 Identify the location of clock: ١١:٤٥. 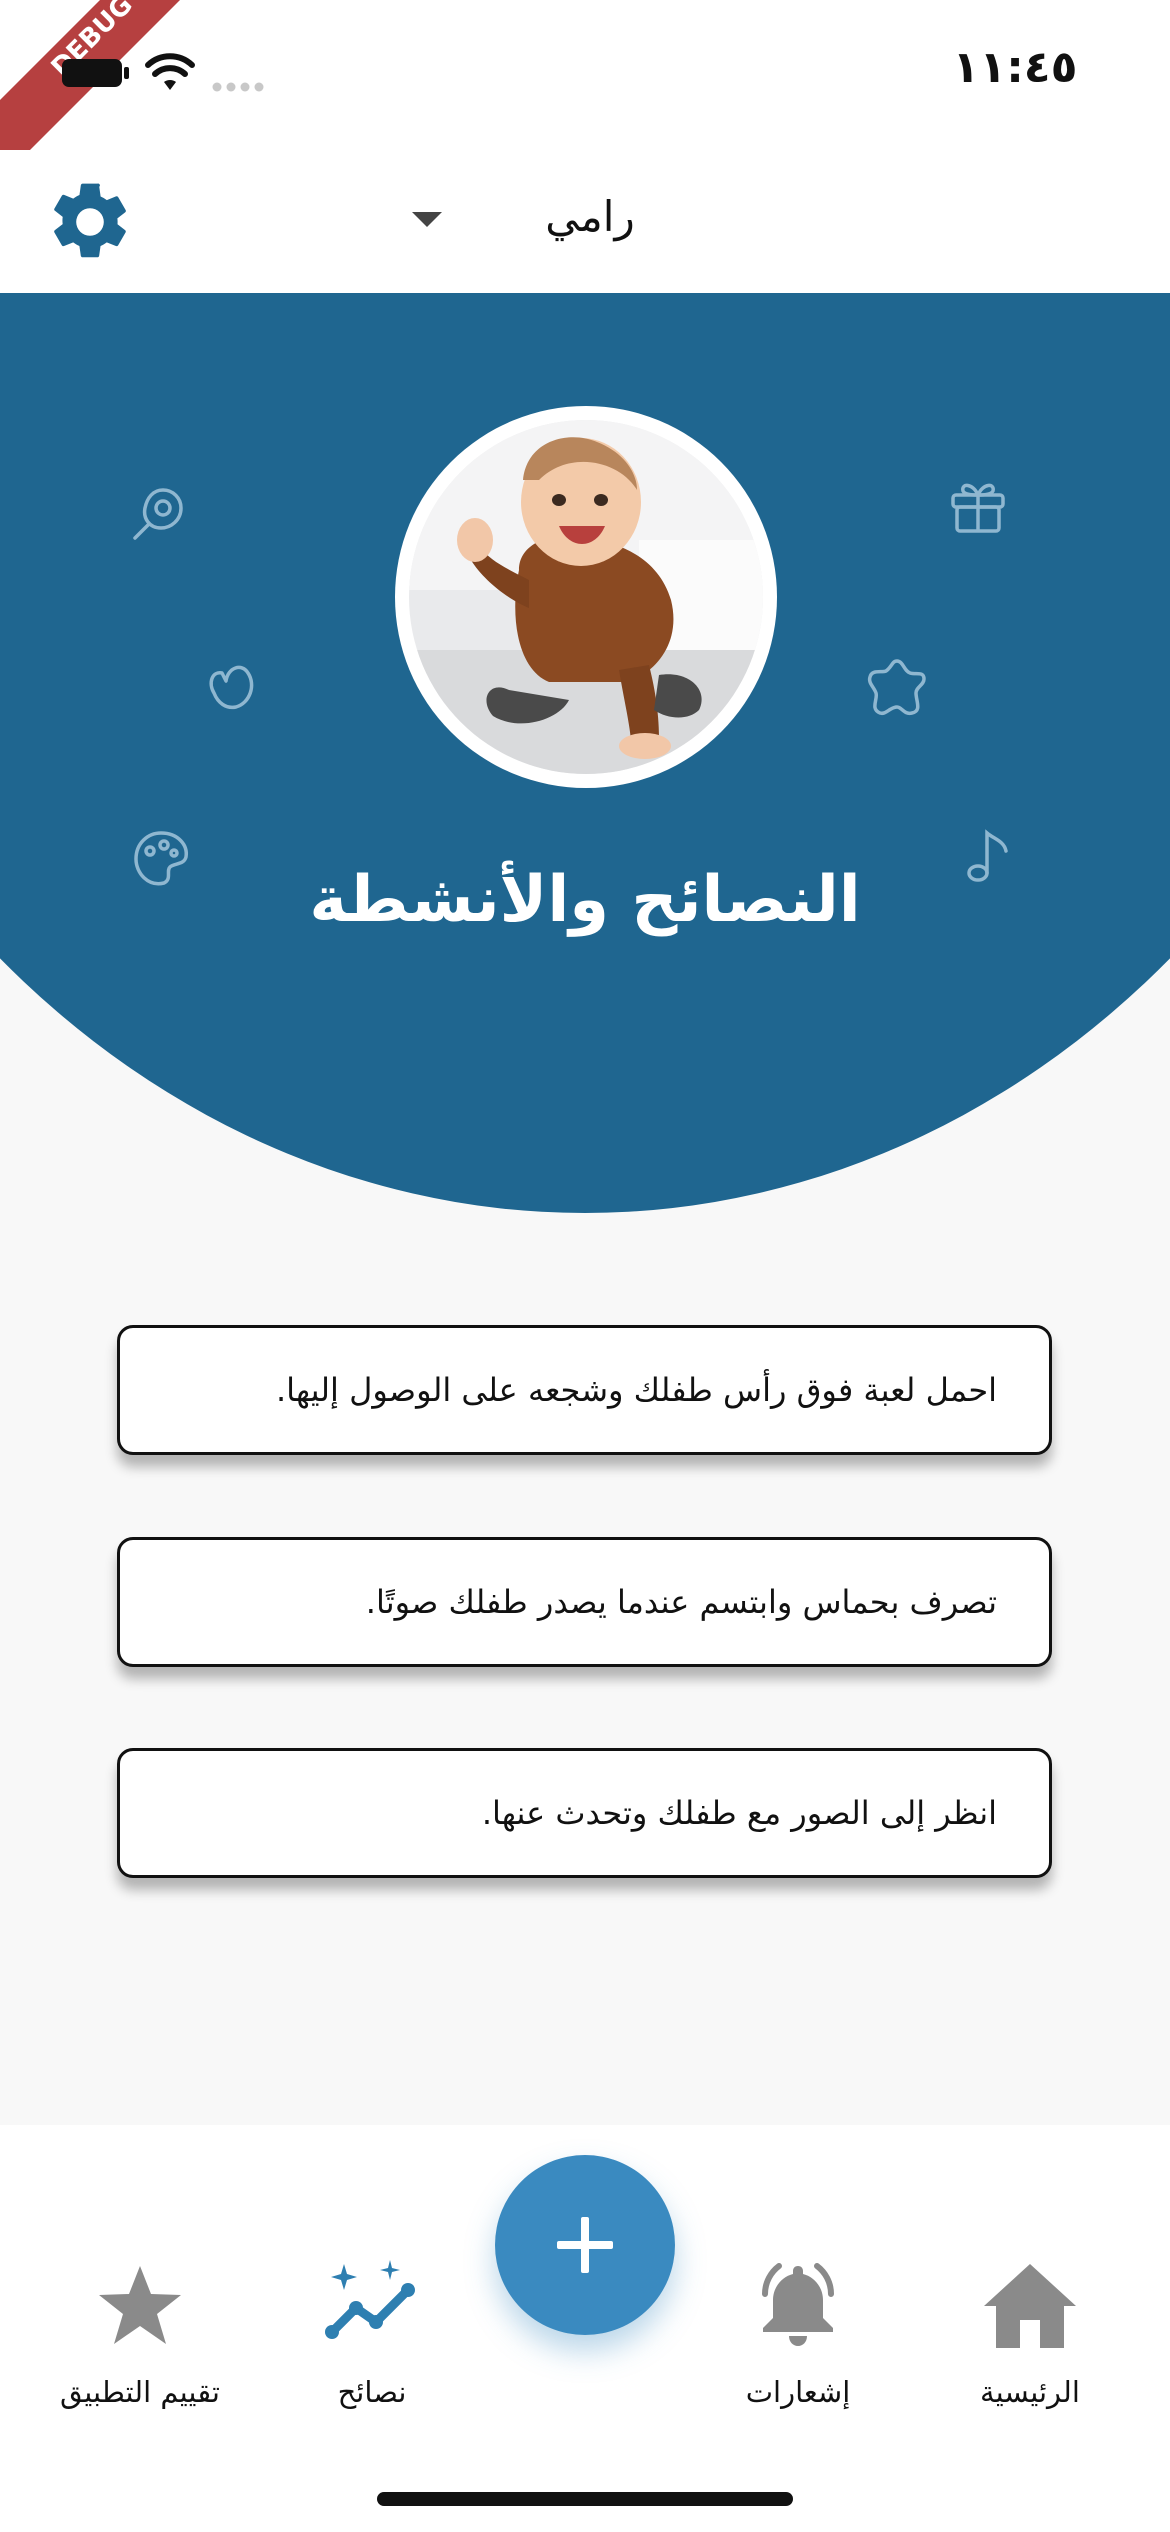
(1015, 67).